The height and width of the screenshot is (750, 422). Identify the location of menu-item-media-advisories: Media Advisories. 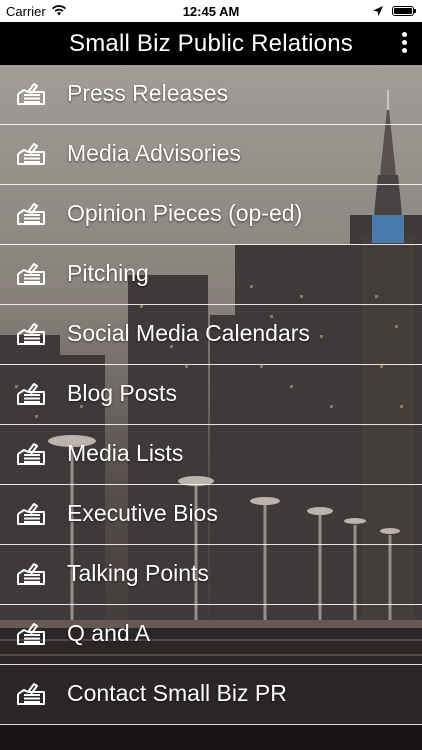
(211, 155).